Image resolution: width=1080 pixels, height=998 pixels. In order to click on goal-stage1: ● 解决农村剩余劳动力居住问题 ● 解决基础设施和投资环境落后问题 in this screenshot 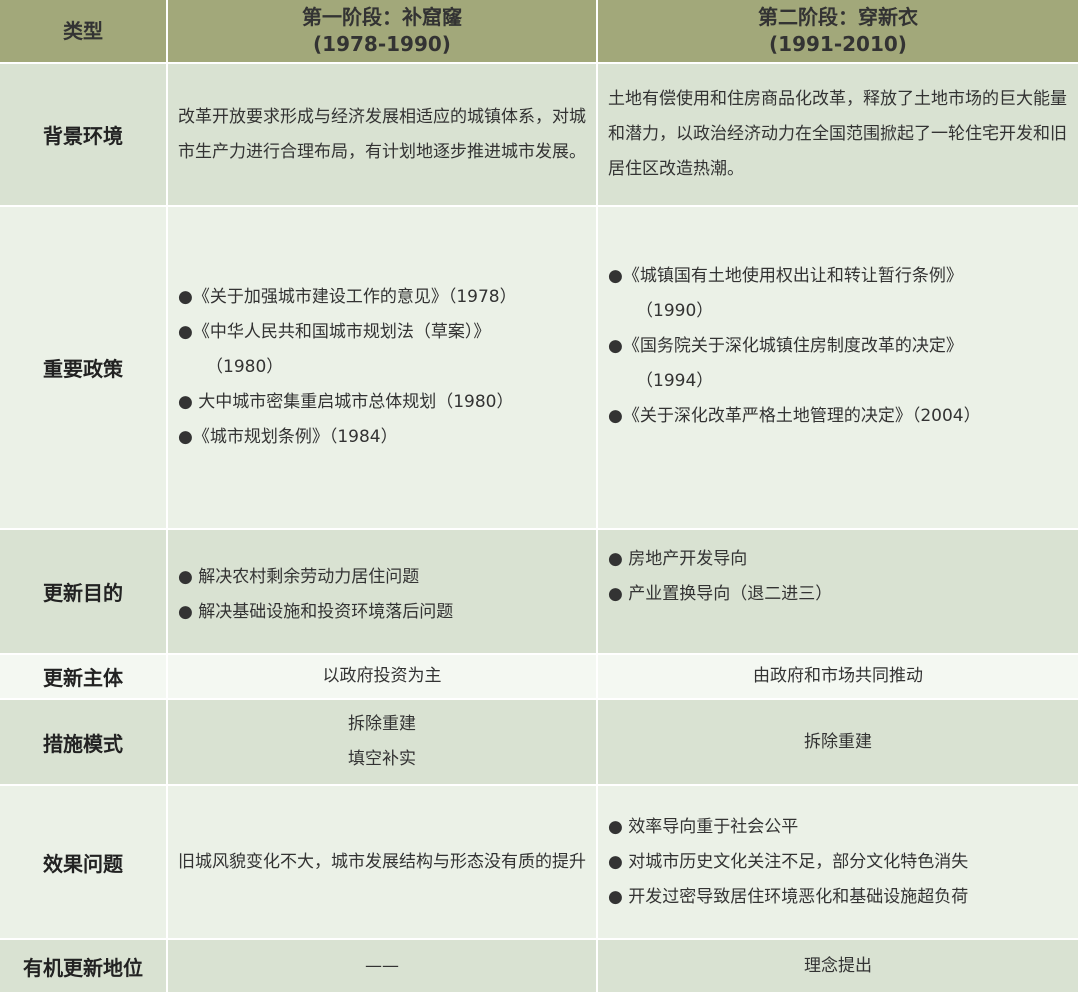, I will do `click(383, 592)`.